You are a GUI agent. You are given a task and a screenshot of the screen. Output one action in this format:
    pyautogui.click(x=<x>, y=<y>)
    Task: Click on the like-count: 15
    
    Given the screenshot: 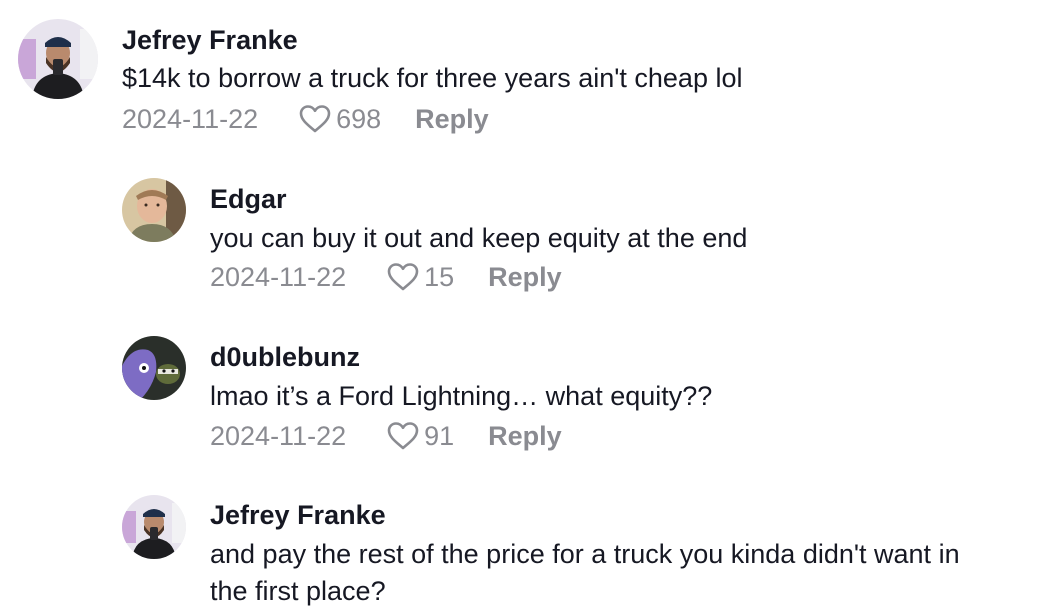 What is the action you would take?
    pyautogui.click(x=439, y=276)
    